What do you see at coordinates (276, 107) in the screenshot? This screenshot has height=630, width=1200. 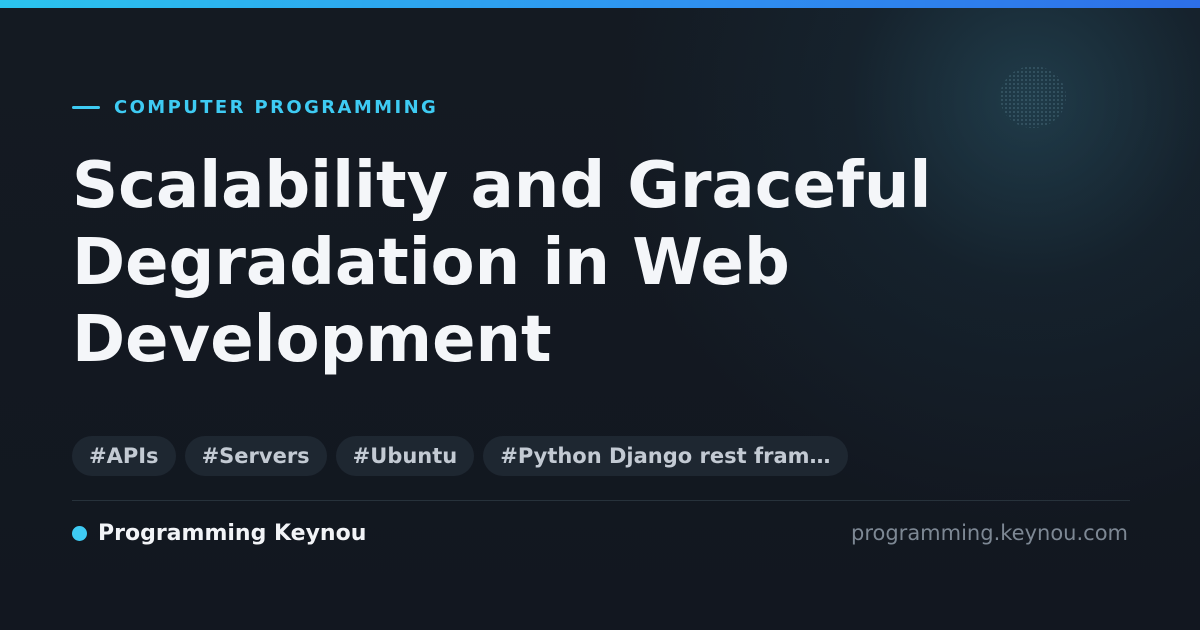 I see `category-label: COMPUTER PROGRAMMING` at bounding box center [276, 107].